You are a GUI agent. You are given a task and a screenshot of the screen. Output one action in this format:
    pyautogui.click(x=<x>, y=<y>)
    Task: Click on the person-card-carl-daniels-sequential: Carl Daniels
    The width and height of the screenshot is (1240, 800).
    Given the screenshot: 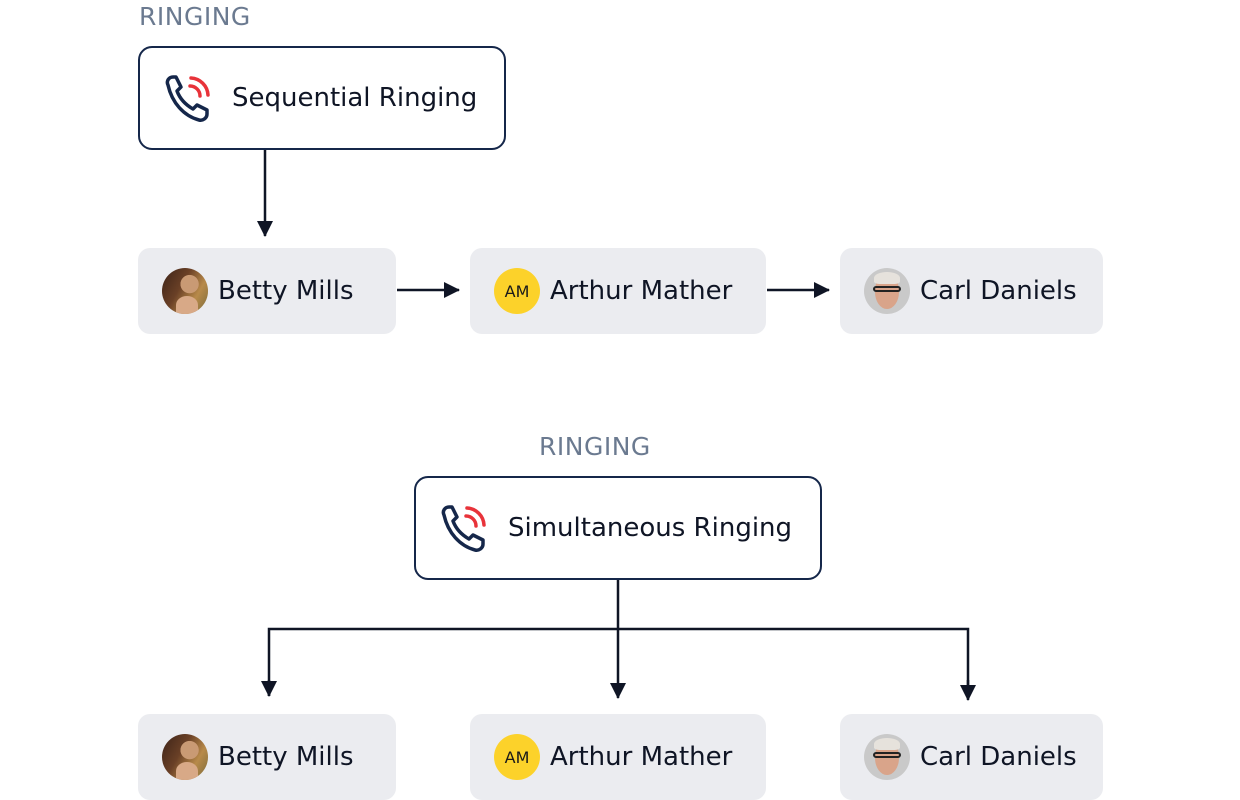 What is the action you would take?
    pyautogui.click(x=971, y=291)
    